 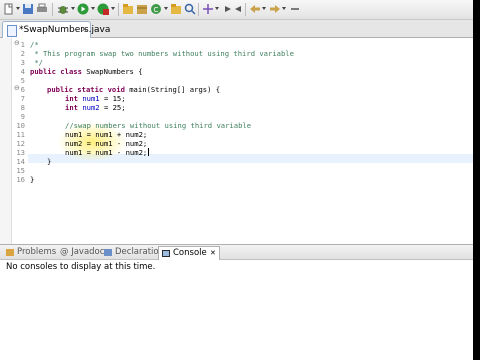 I want to click on new-file-icon, so click(x=9, y=9).